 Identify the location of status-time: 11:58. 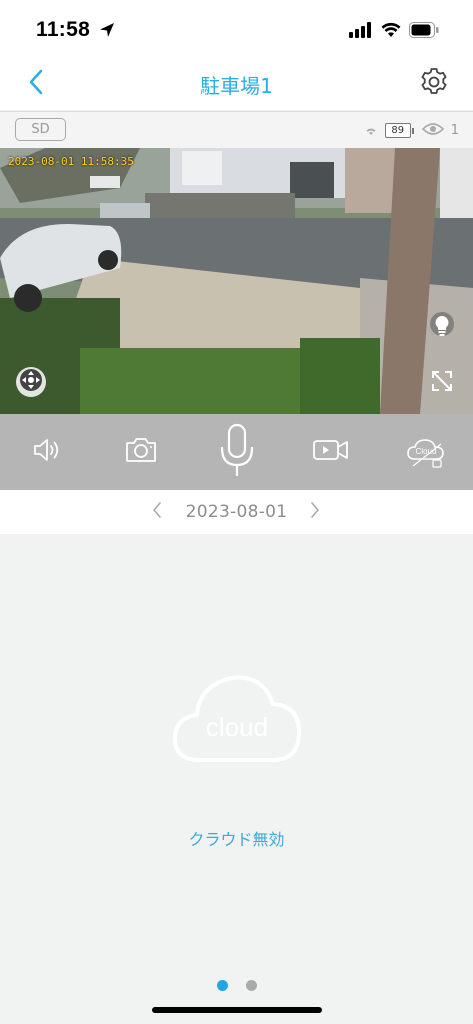
(63, 29).